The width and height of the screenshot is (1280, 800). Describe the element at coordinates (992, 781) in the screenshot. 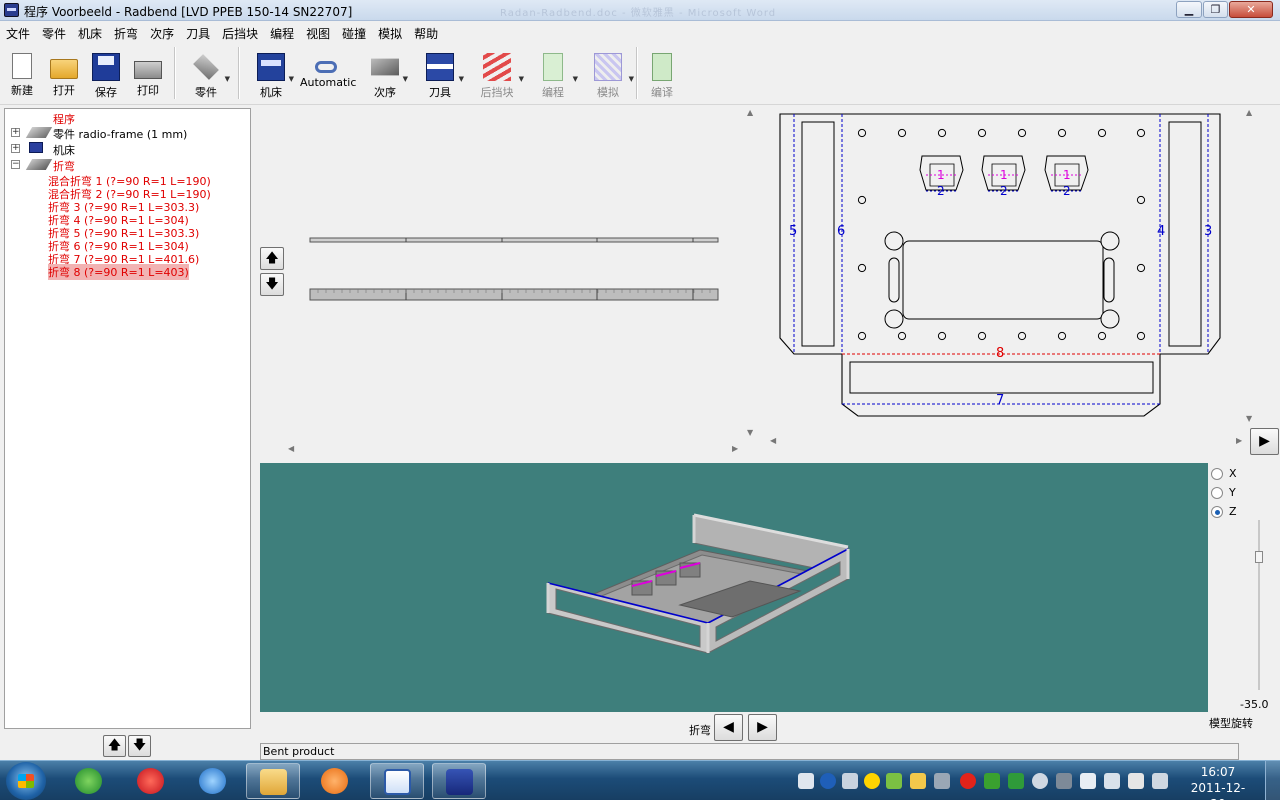

I see `tray-network-icon` at that location.